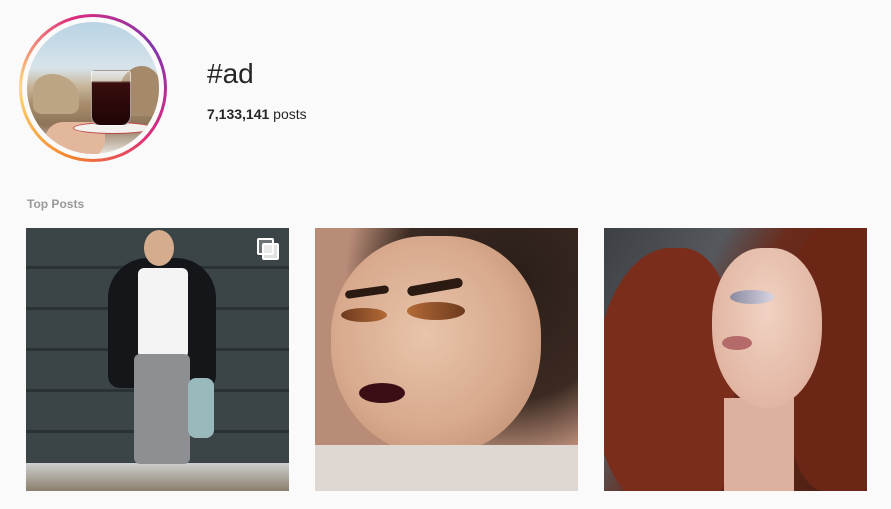  What do you see at coordinates (162, 409) in the screenshot?
I see `post-person-jeans` at bounding box center [162, 409].